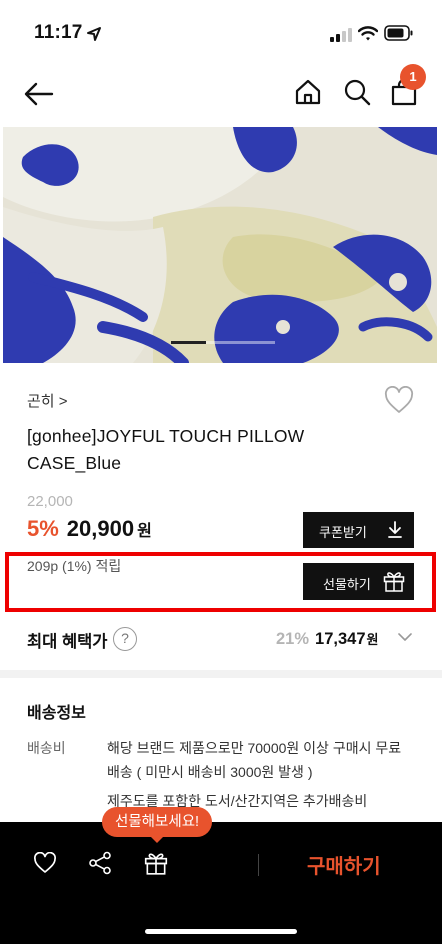  I want to click on buy-button: 구매하기, so click(344, 864).